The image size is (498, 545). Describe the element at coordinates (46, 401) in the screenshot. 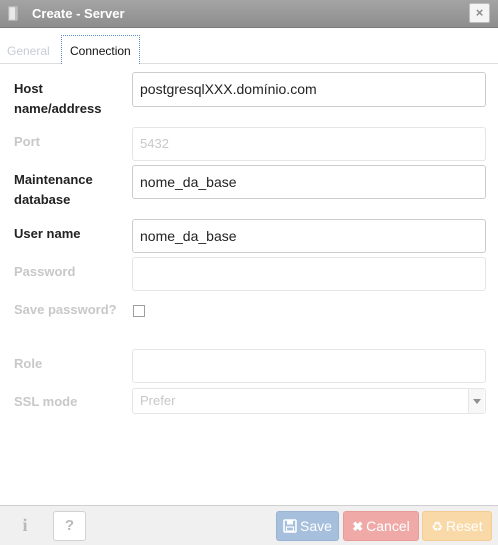

I see `ssl-mode-label: SSL mode` at that location.